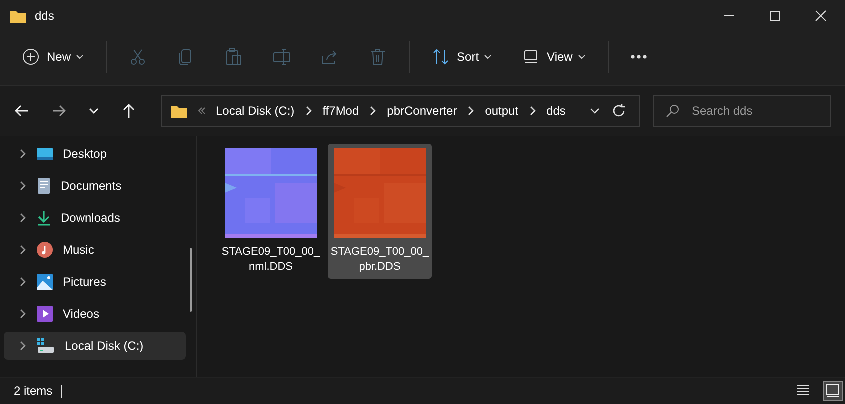 The width and height of the screenshot is (845, 404). I want to click on chevrons-left-icon, so click(202, 111).